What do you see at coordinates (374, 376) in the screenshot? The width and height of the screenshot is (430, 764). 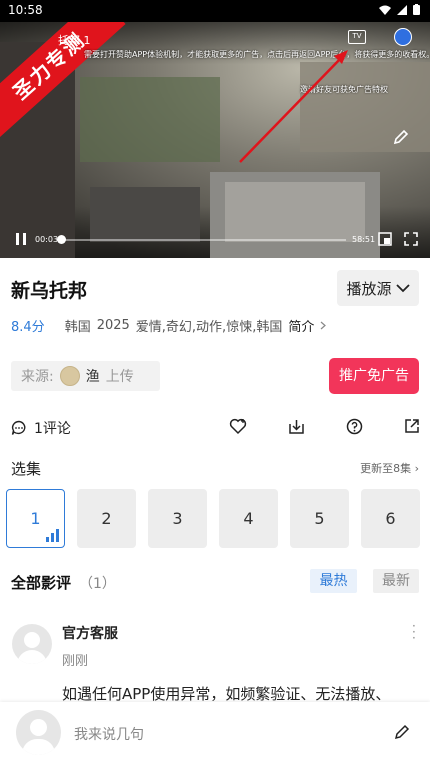 I see `promo-ad-free-button: 推广免广告` at bounding box center [374, 376].